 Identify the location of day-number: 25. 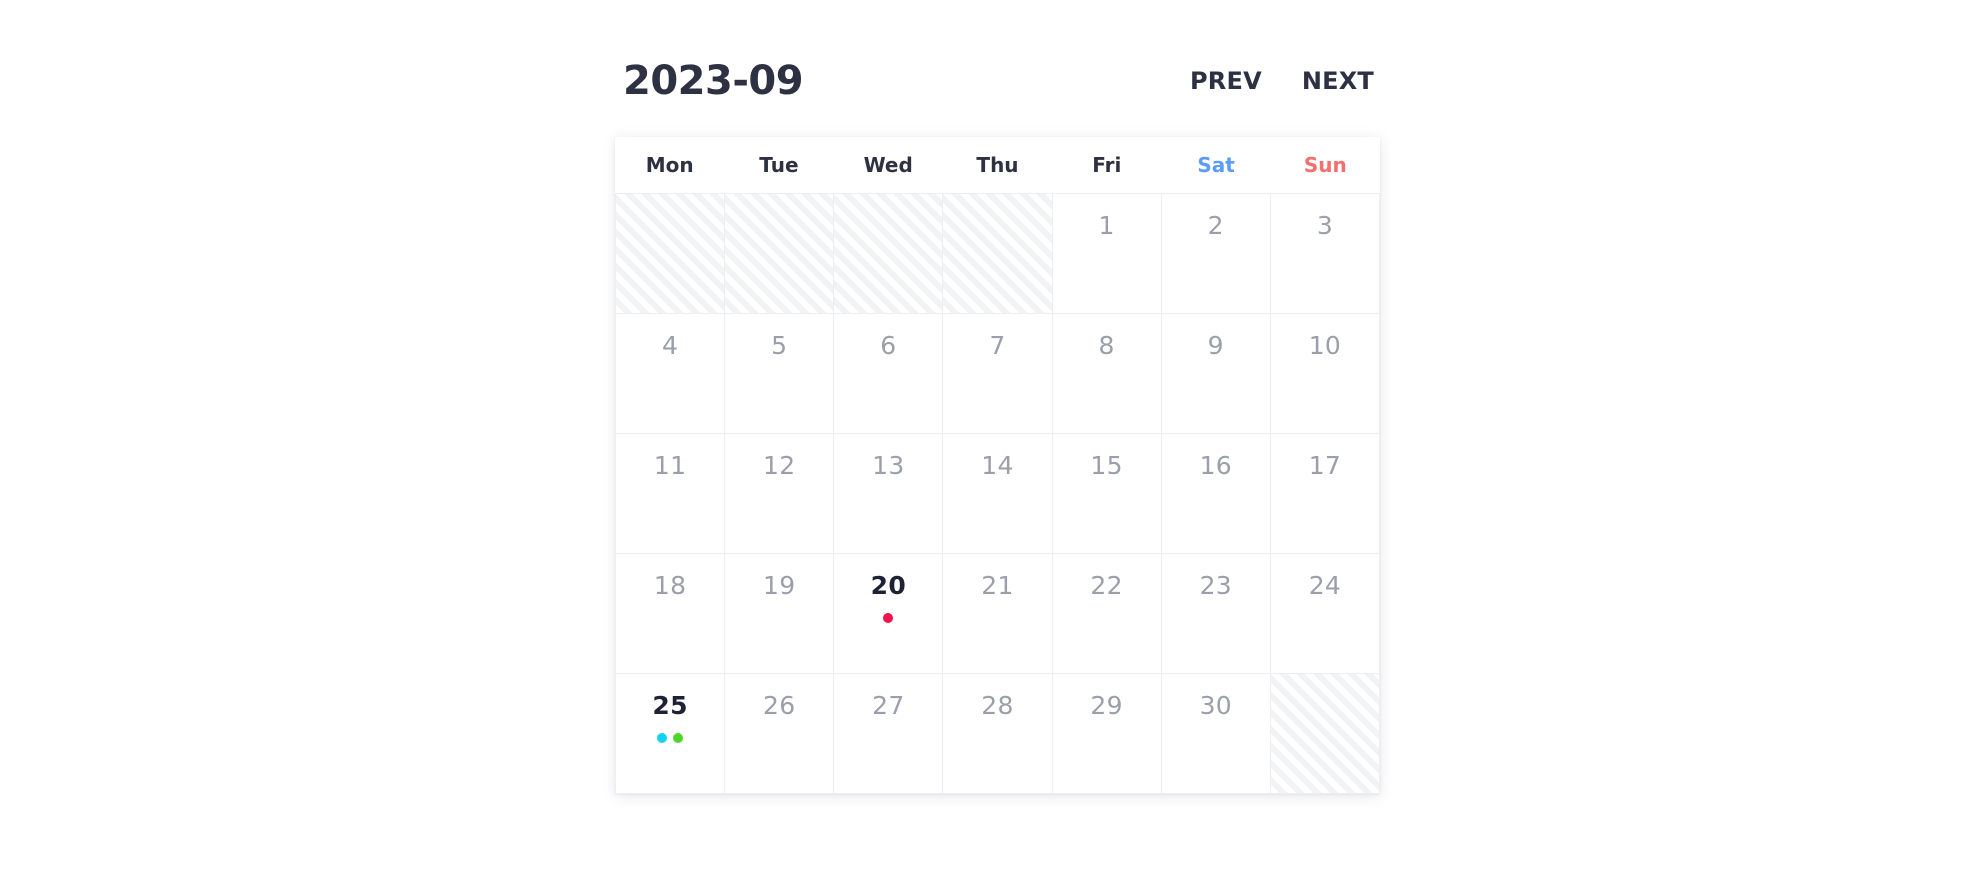
(670, 705).